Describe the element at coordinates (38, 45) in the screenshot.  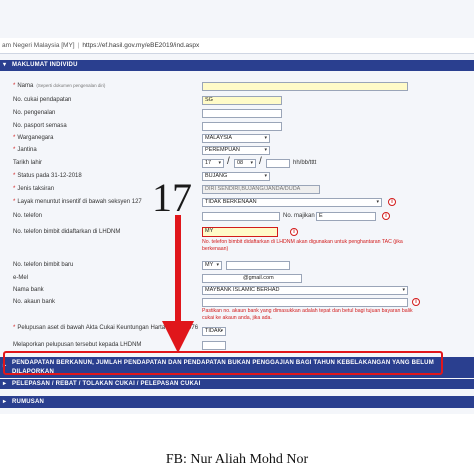
I see `site-title: am Negeri Malaysia [MY]` at that location.